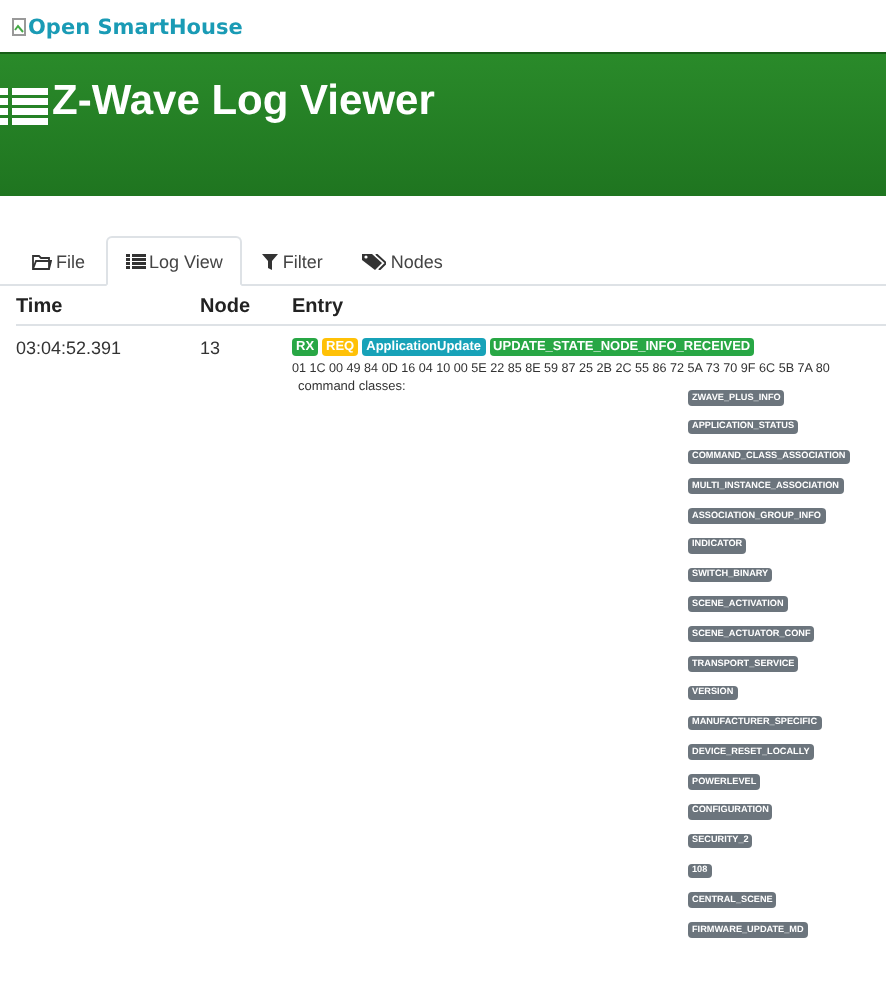 This screenshot has height=1000, width=886. I want to click on tab: Filter, so click(292, 261).